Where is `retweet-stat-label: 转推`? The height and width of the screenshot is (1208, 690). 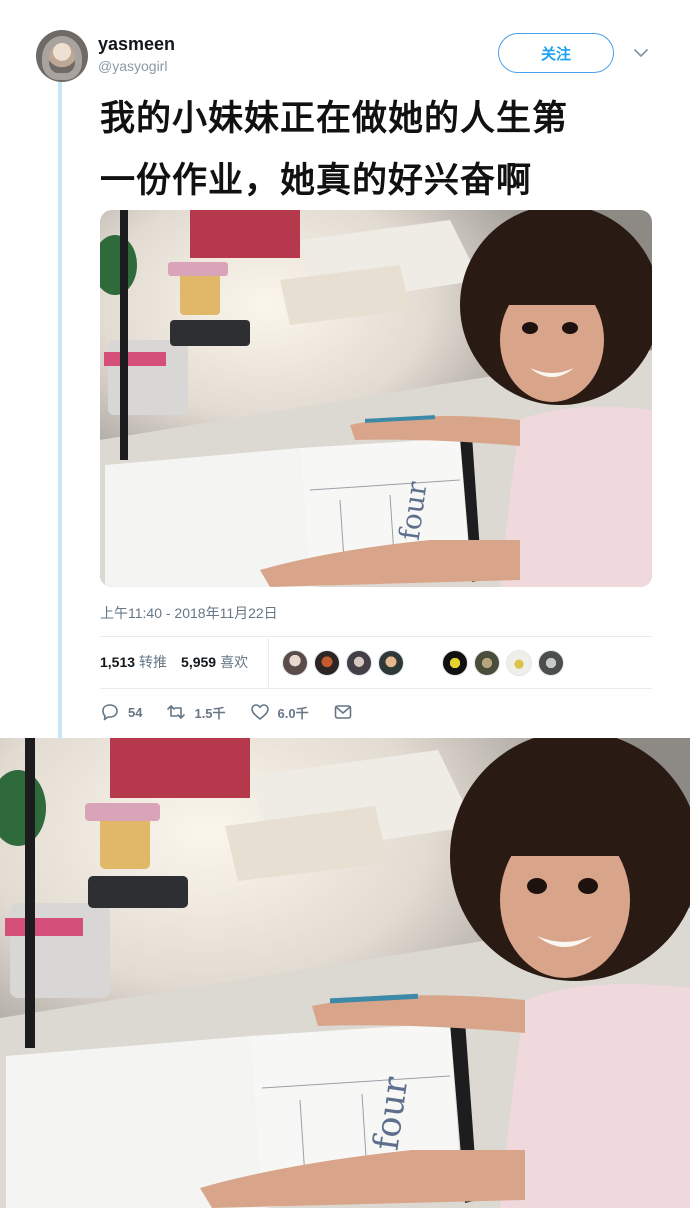 retweet-stat-label: 转推 is located at coordinates (153, 662).